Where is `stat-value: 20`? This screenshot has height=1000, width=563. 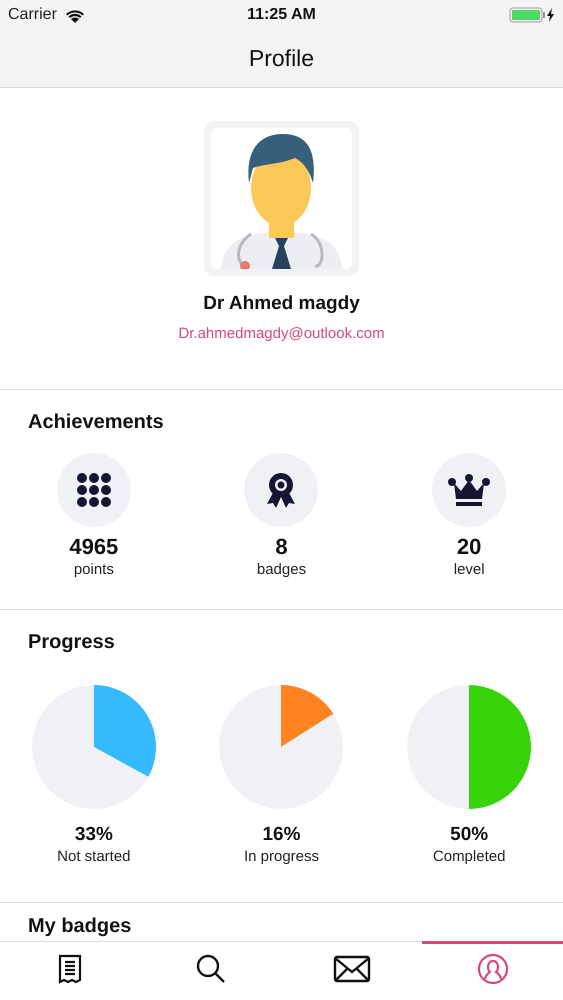 stat-value: 20 is located at coordinates (469, 547).